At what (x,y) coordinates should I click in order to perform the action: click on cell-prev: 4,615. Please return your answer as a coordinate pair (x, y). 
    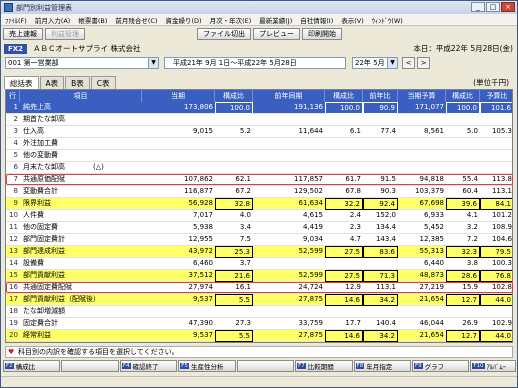
    Looking at the image, I should click on (312, 215).